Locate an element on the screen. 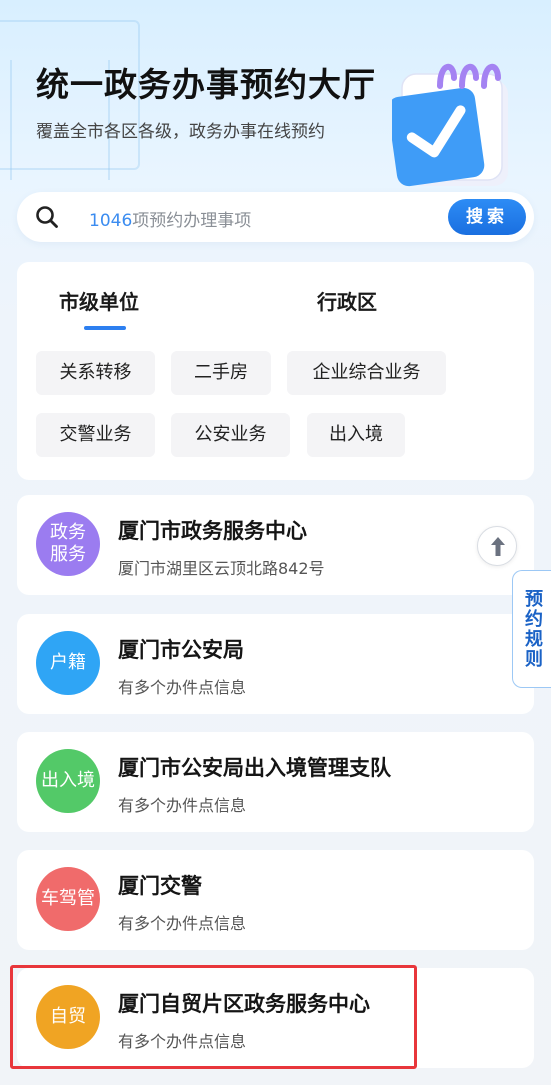 The width and height of the screenshot is (551, 1085). appointment-rules-tab: 预约规则 is located at coordinates (531, 629).